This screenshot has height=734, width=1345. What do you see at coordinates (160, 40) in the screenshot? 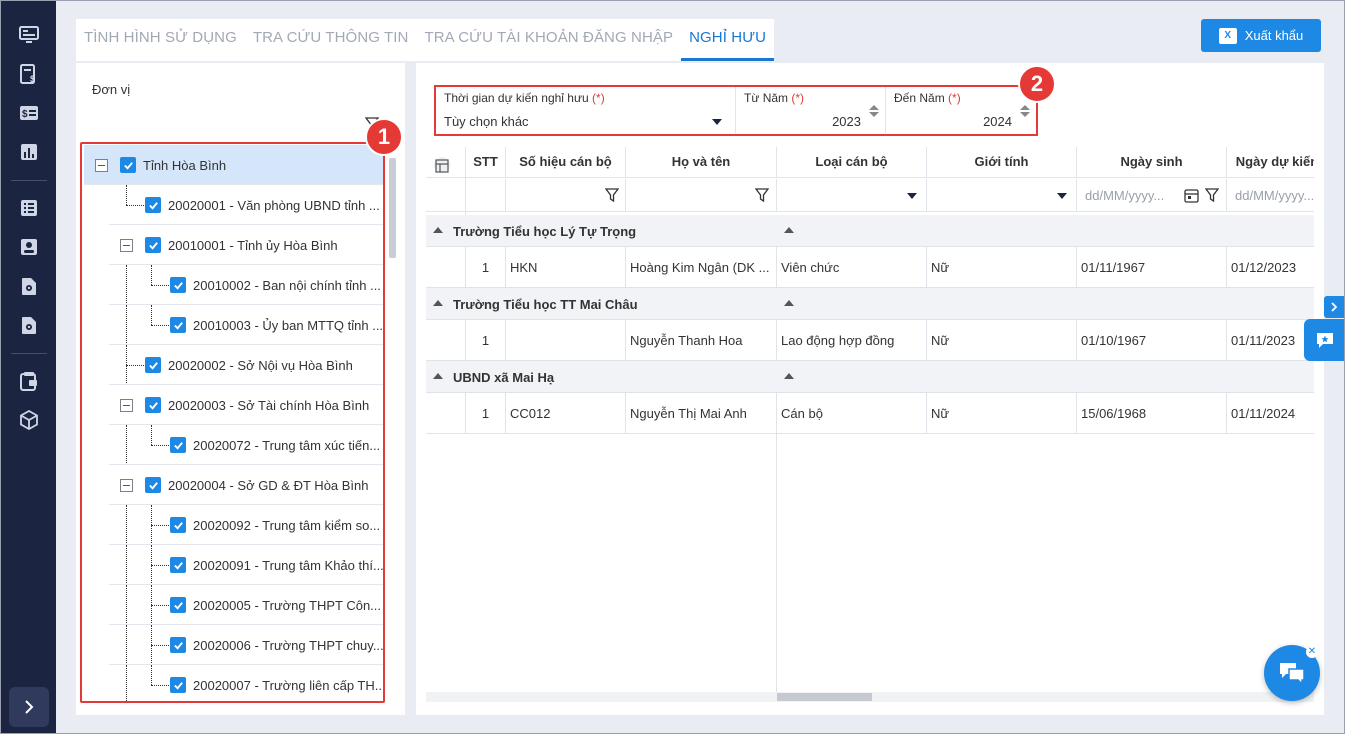
I see `tab-usage: TÌNH HÌNH SỬ DỤNG` at bounding box center [160, 40].